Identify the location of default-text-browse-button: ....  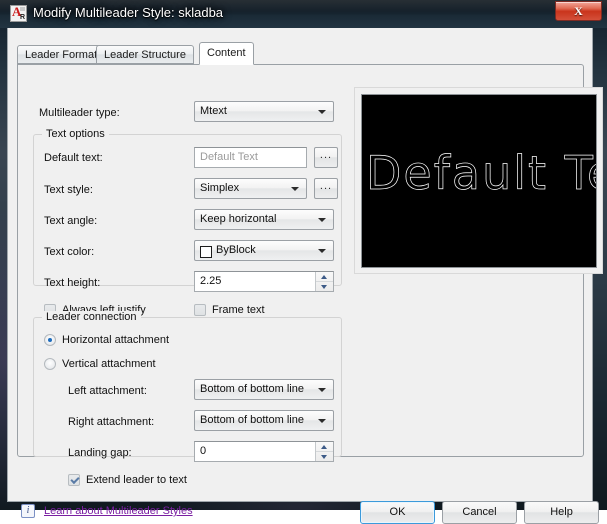
(326, 157).